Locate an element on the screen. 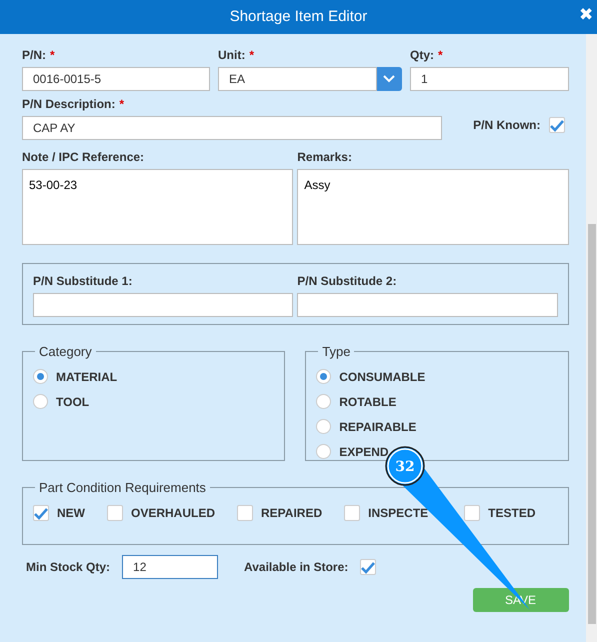 This screenshot has height=642, width=597. input-field: 1 is located at coordinates (489, 79).